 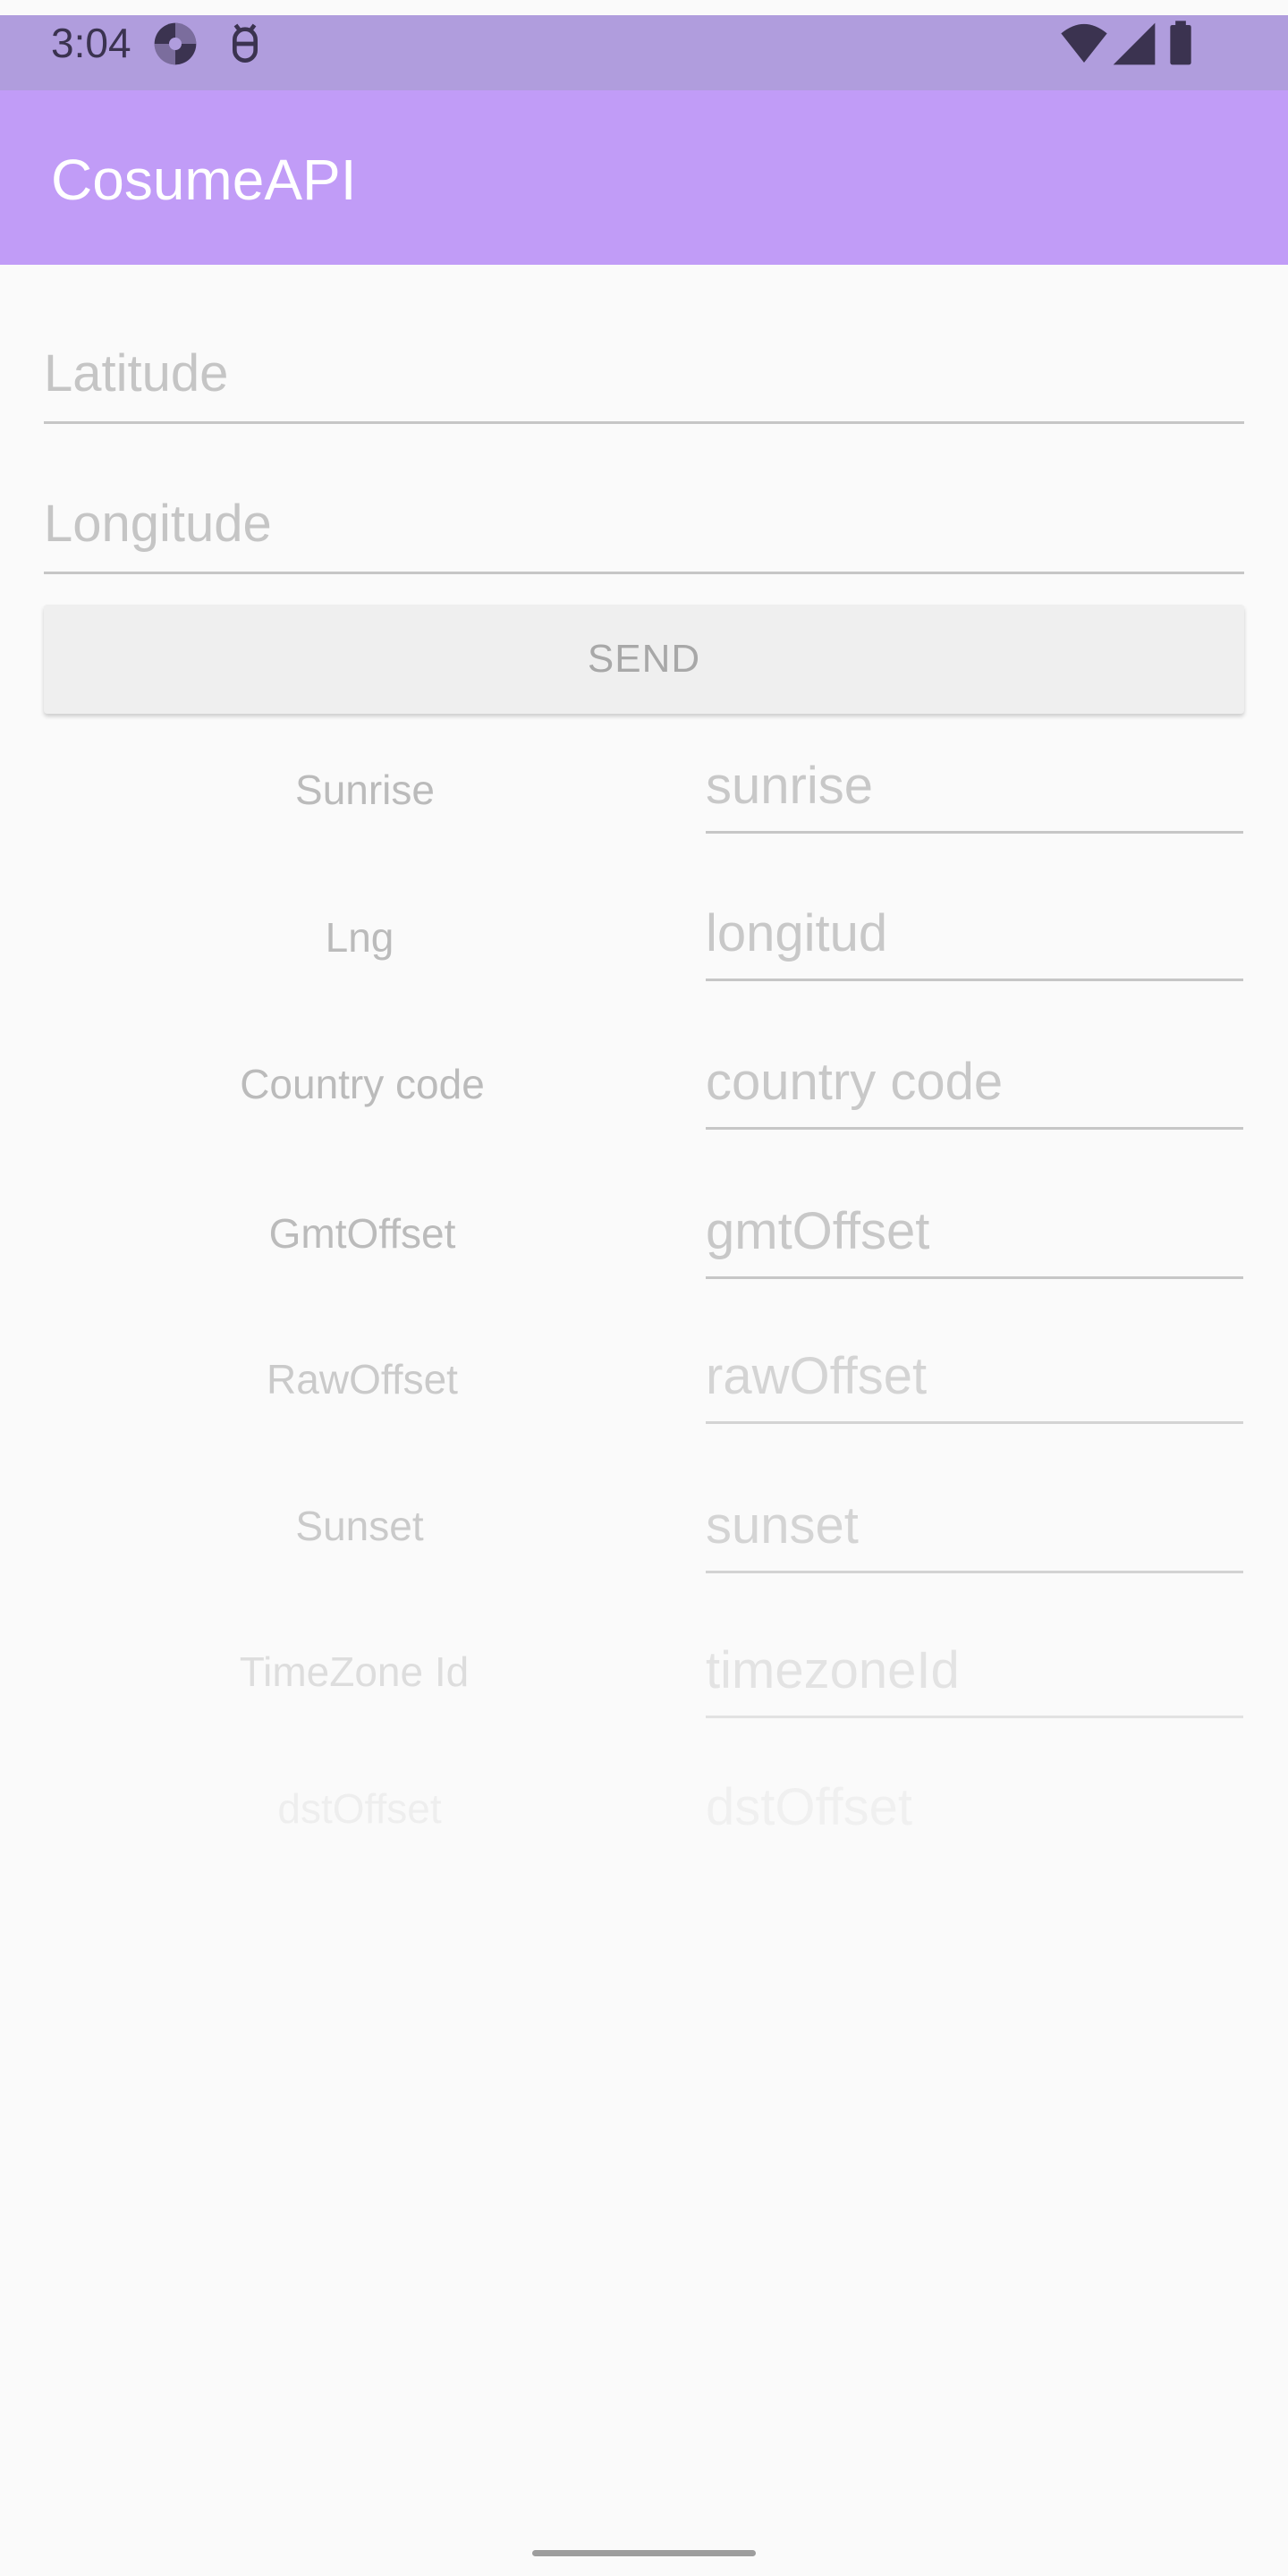 What do you see at coordinates (974, 940) in the screenshot?
I see `longitude-result-field` at bounding box center [974, 940].